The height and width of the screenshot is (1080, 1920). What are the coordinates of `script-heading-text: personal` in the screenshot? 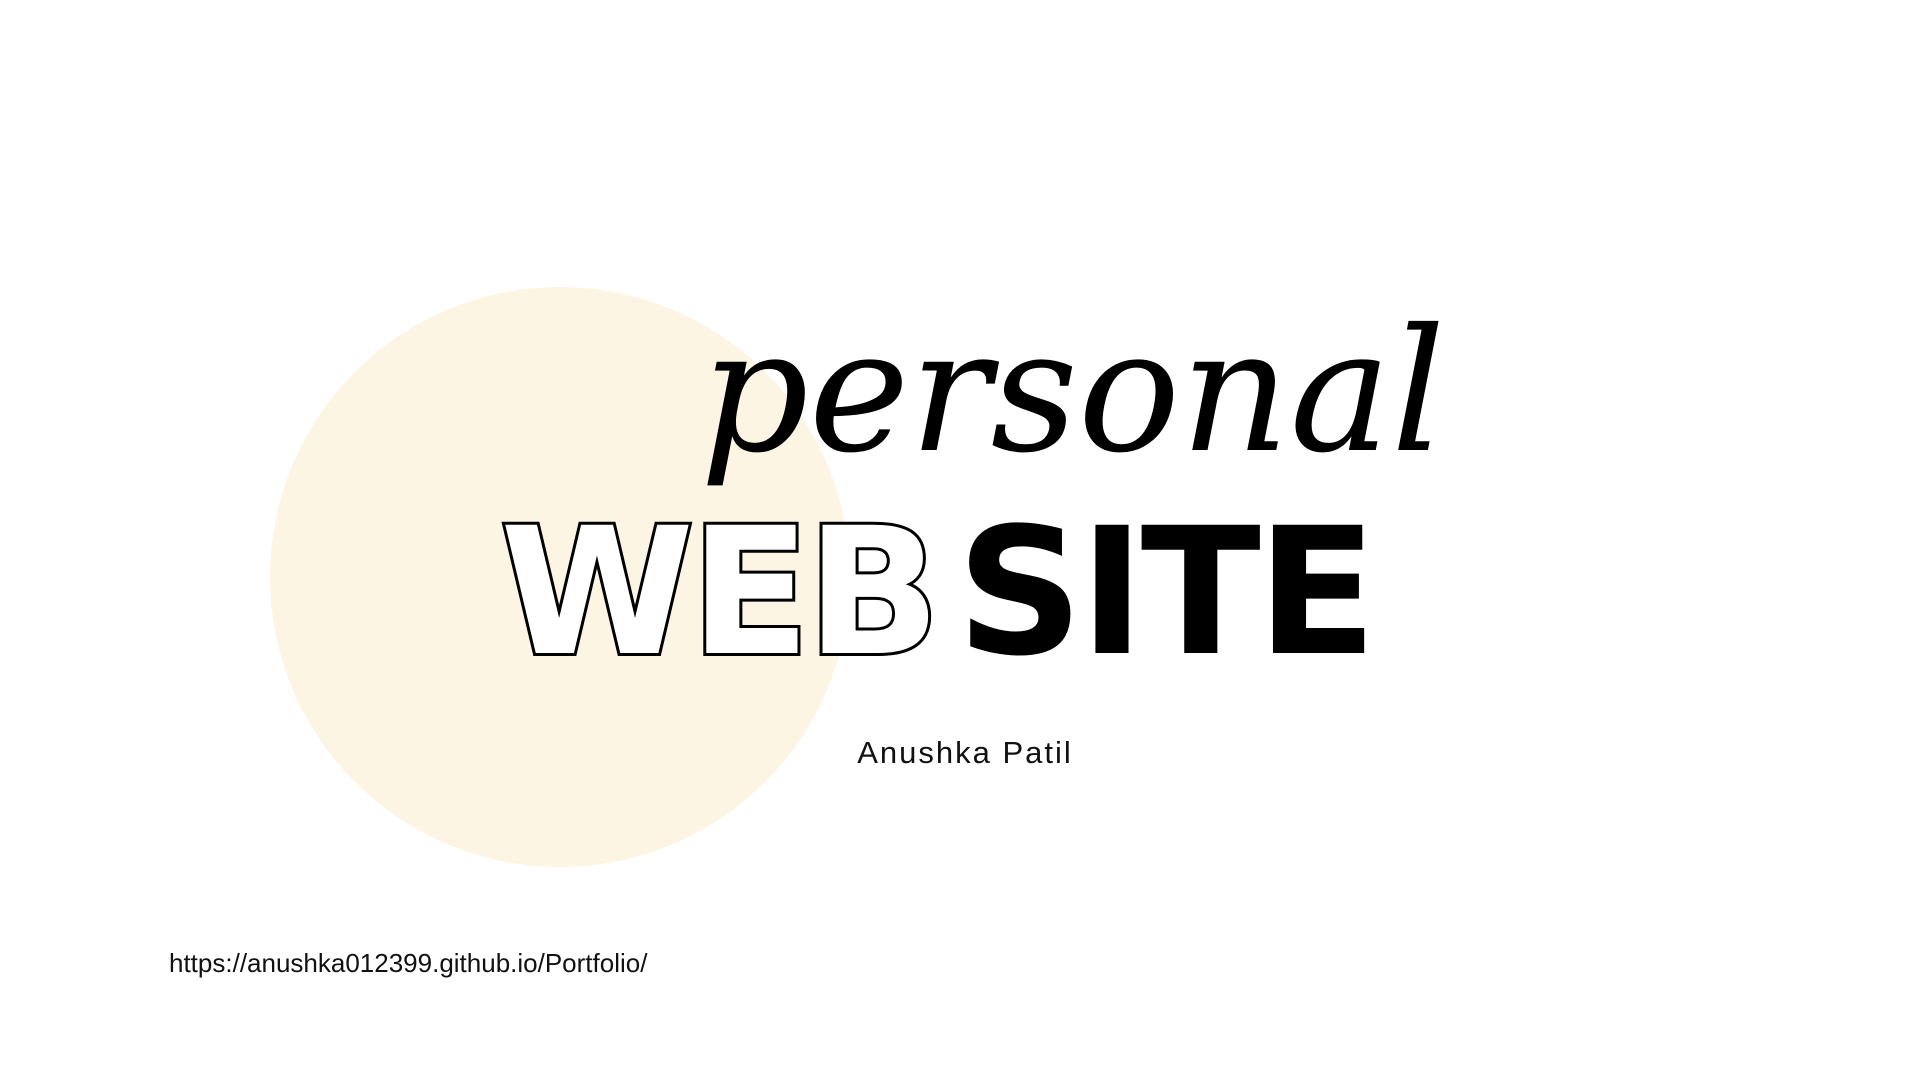 It's located at (1073, 392).